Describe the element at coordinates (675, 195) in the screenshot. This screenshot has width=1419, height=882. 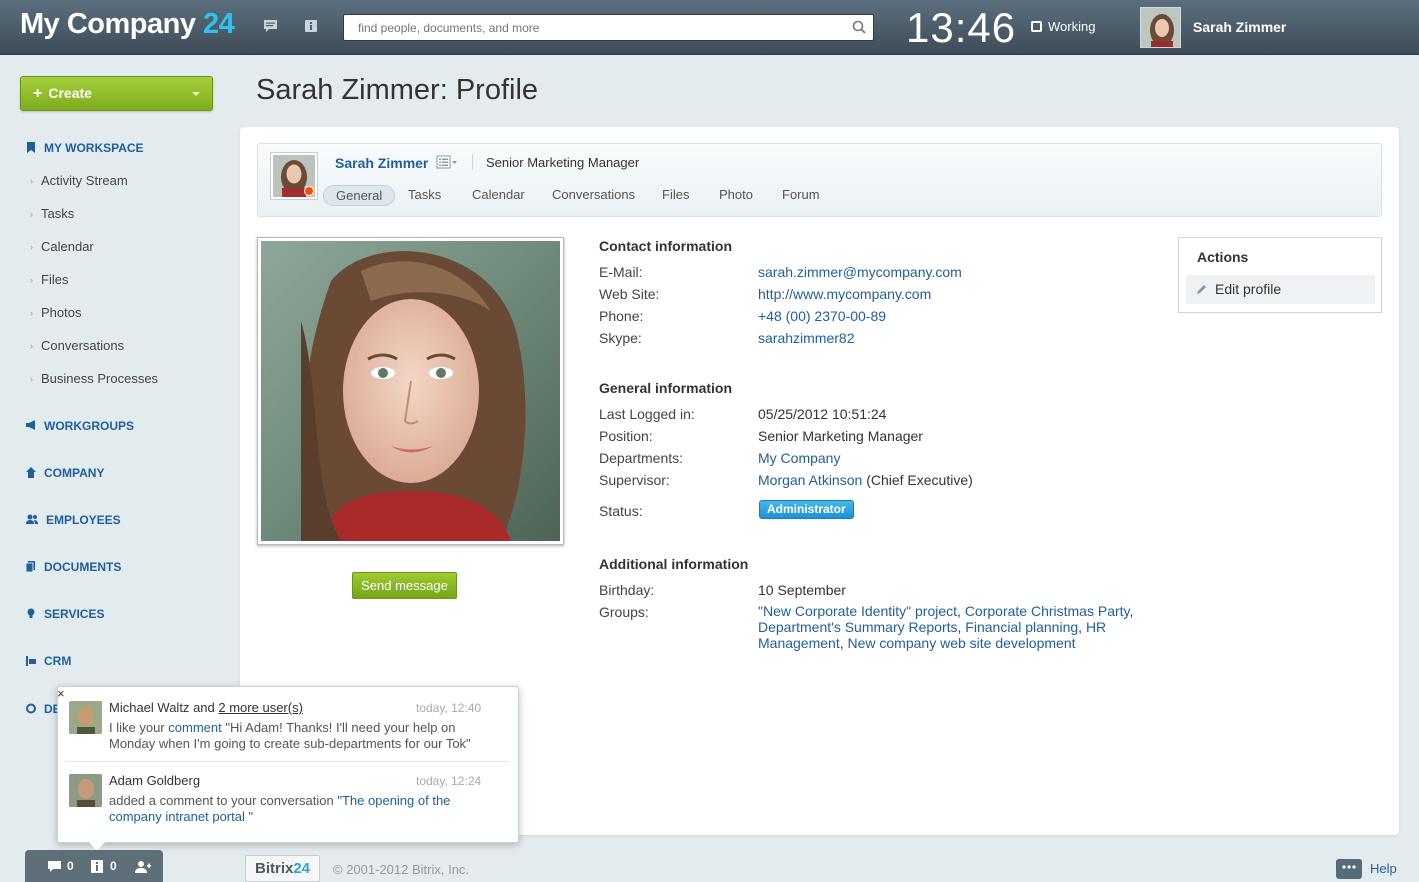
I see `tab-files: Files` at that location.